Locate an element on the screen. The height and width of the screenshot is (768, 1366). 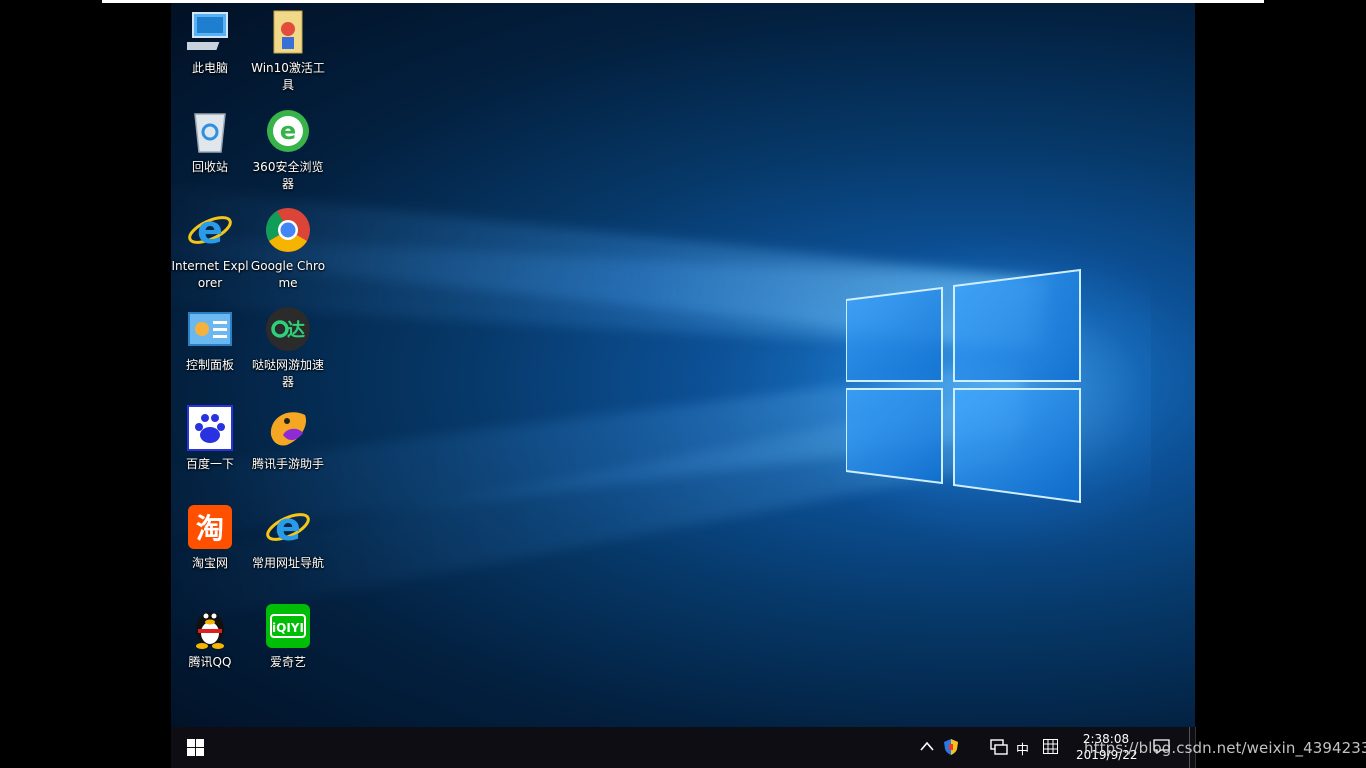
tencent-game-assistant-icon is located at coordinates (288, 428).